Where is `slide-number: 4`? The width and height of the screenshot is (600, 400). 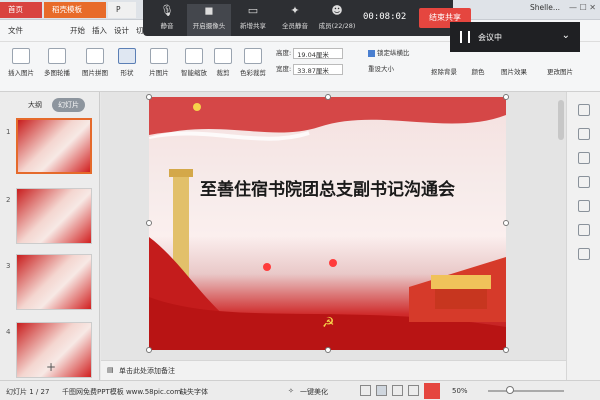
slide-number: 4 is located at coordinates (8, 332).